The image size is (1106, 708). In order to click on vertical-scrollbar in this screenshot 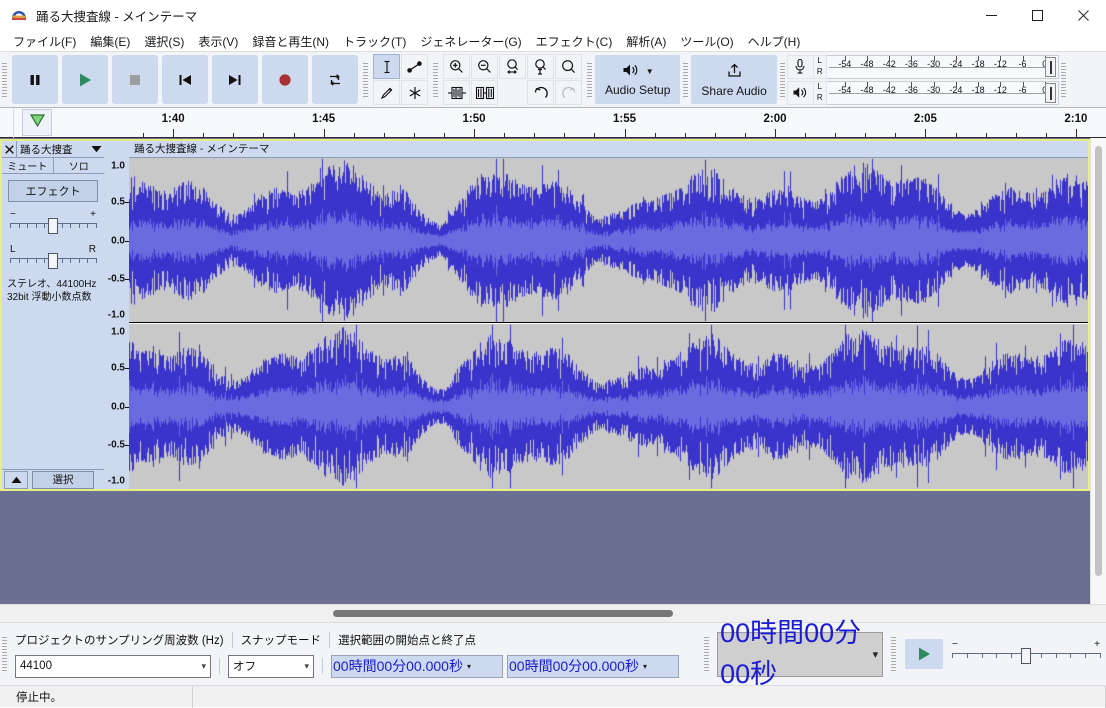, I will do `click(1098, 371)`.